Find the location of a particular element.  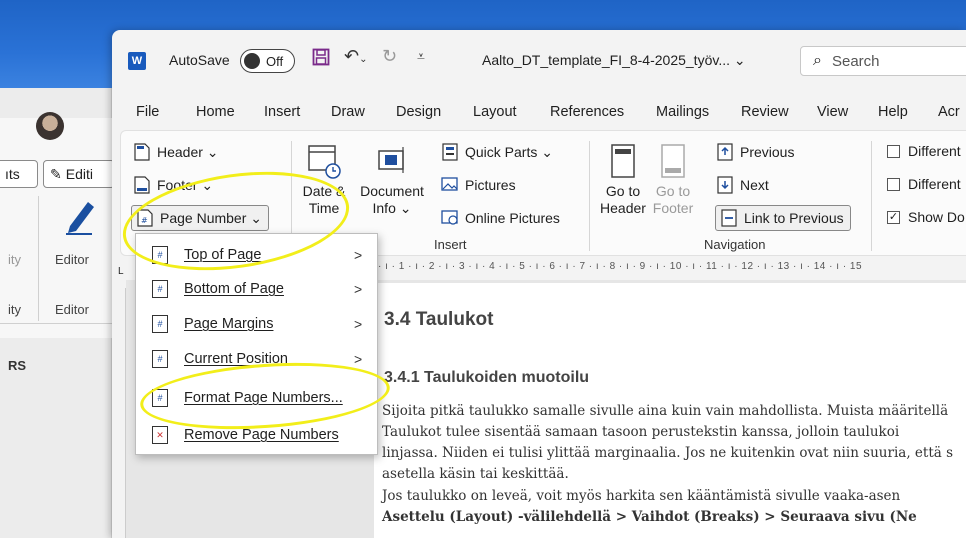

document-title: Aalto_DT_template_FI_8-4-2025_työv... ⌄ is located at coordinates (614, 60).